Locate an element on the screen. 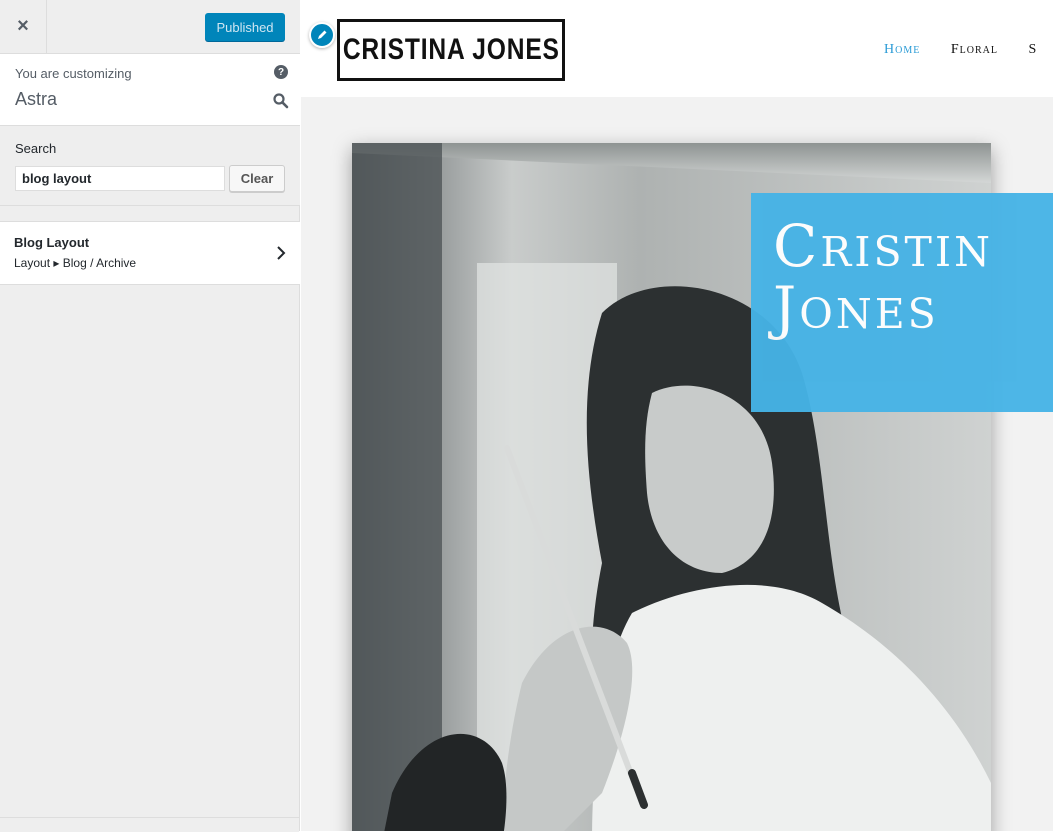 The height and width of the screenshot is (832, 1053). search-icon is located at coordinates (281, 101).